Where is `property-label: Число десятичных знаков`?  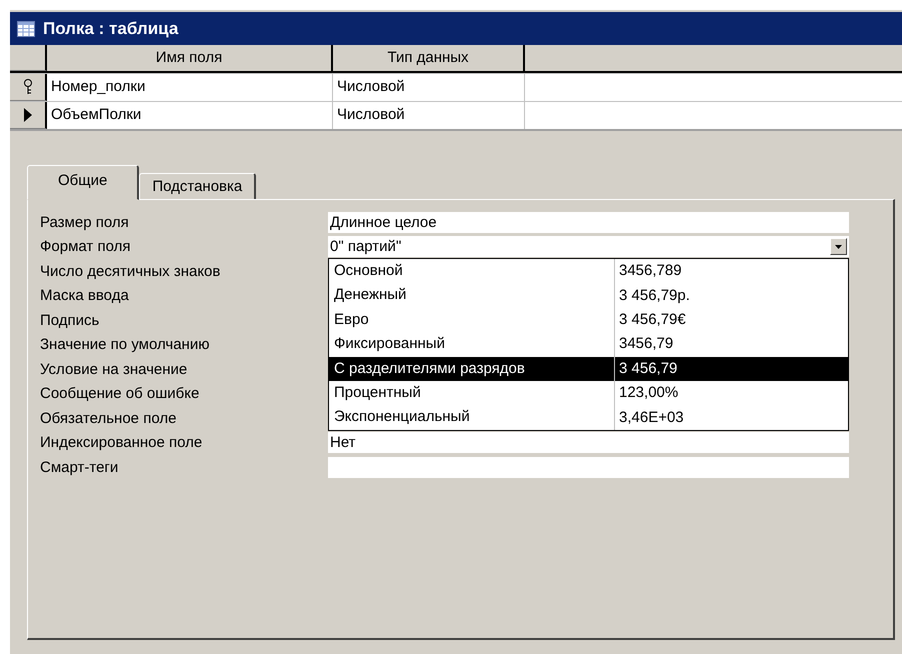 property-label: Число десятичных знаков is located at coordinates (131, 271).